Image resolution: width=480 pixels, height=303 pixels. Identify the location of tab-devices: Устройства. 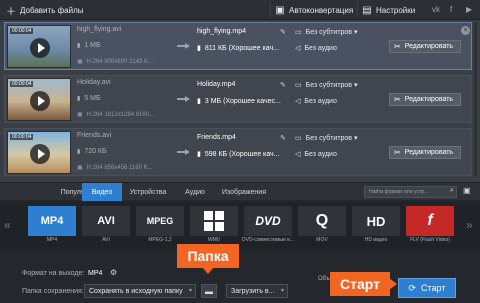
(148, 192).